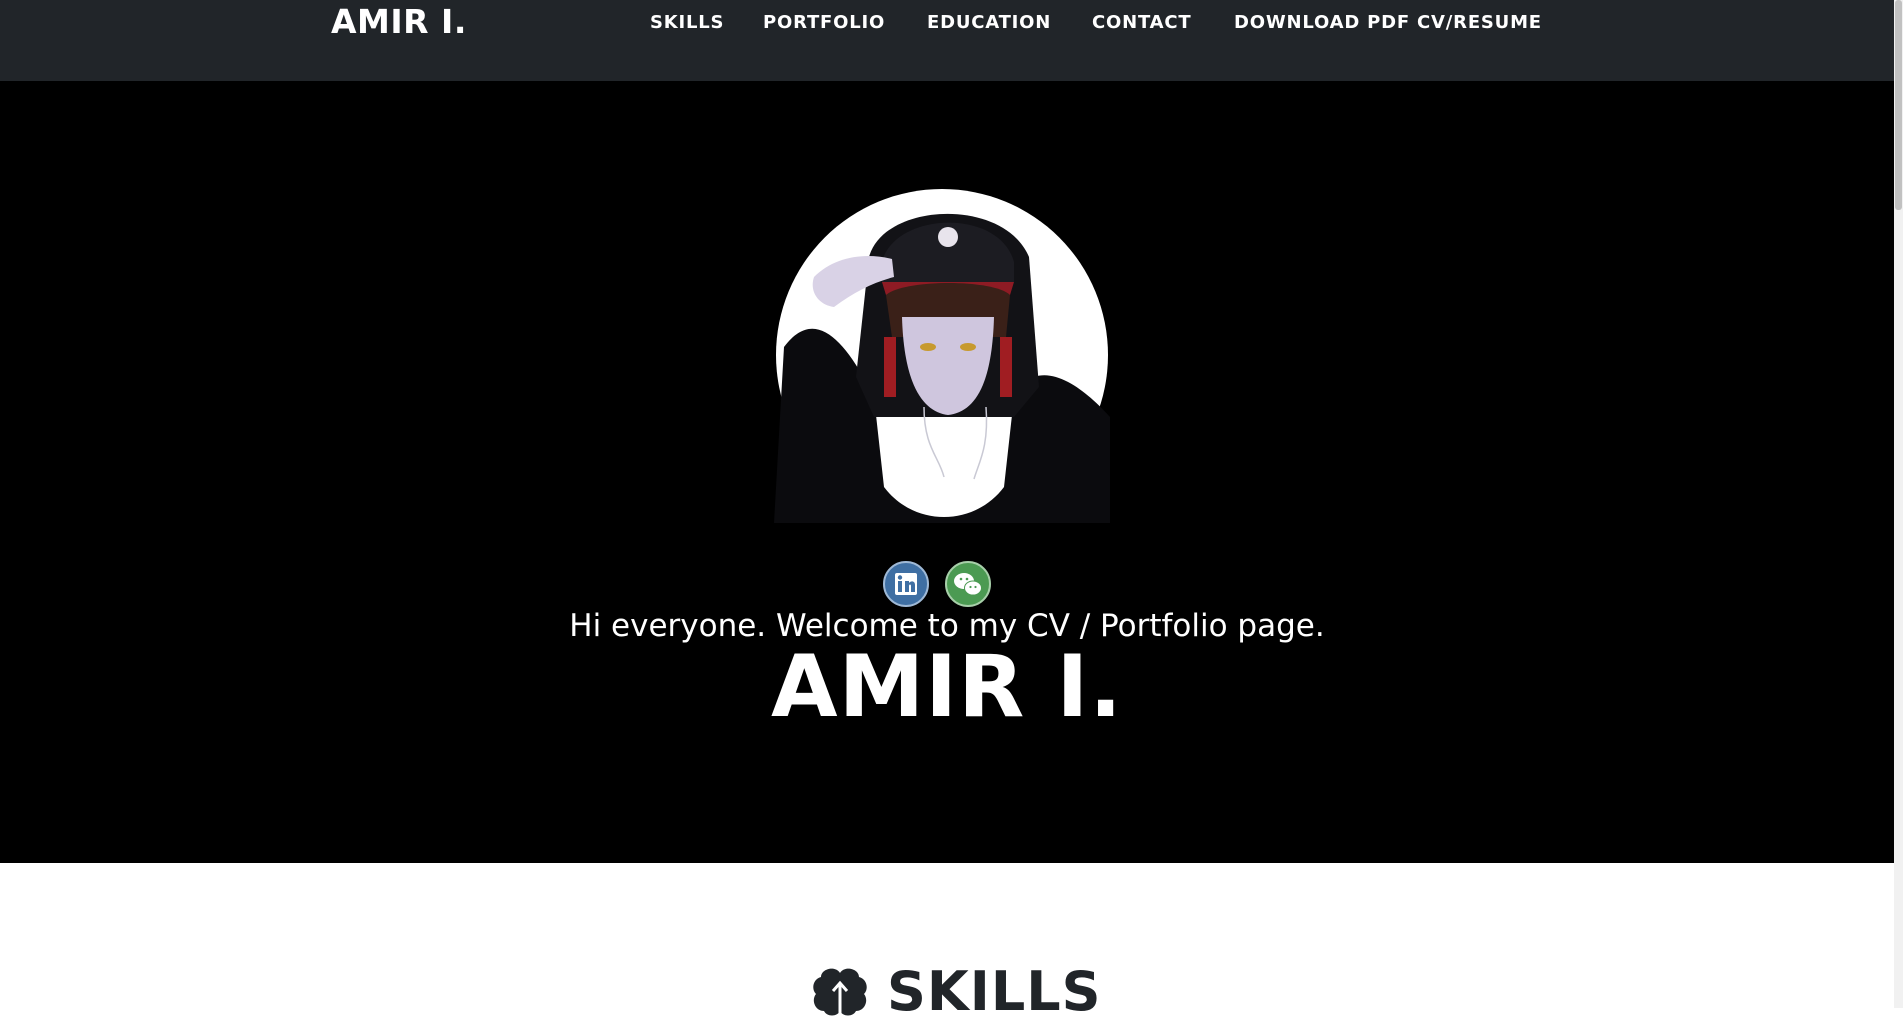  Describe the element at coordinates (399, 21) in the screenshot. I see `brand-logo: AMIR I.` at that location.